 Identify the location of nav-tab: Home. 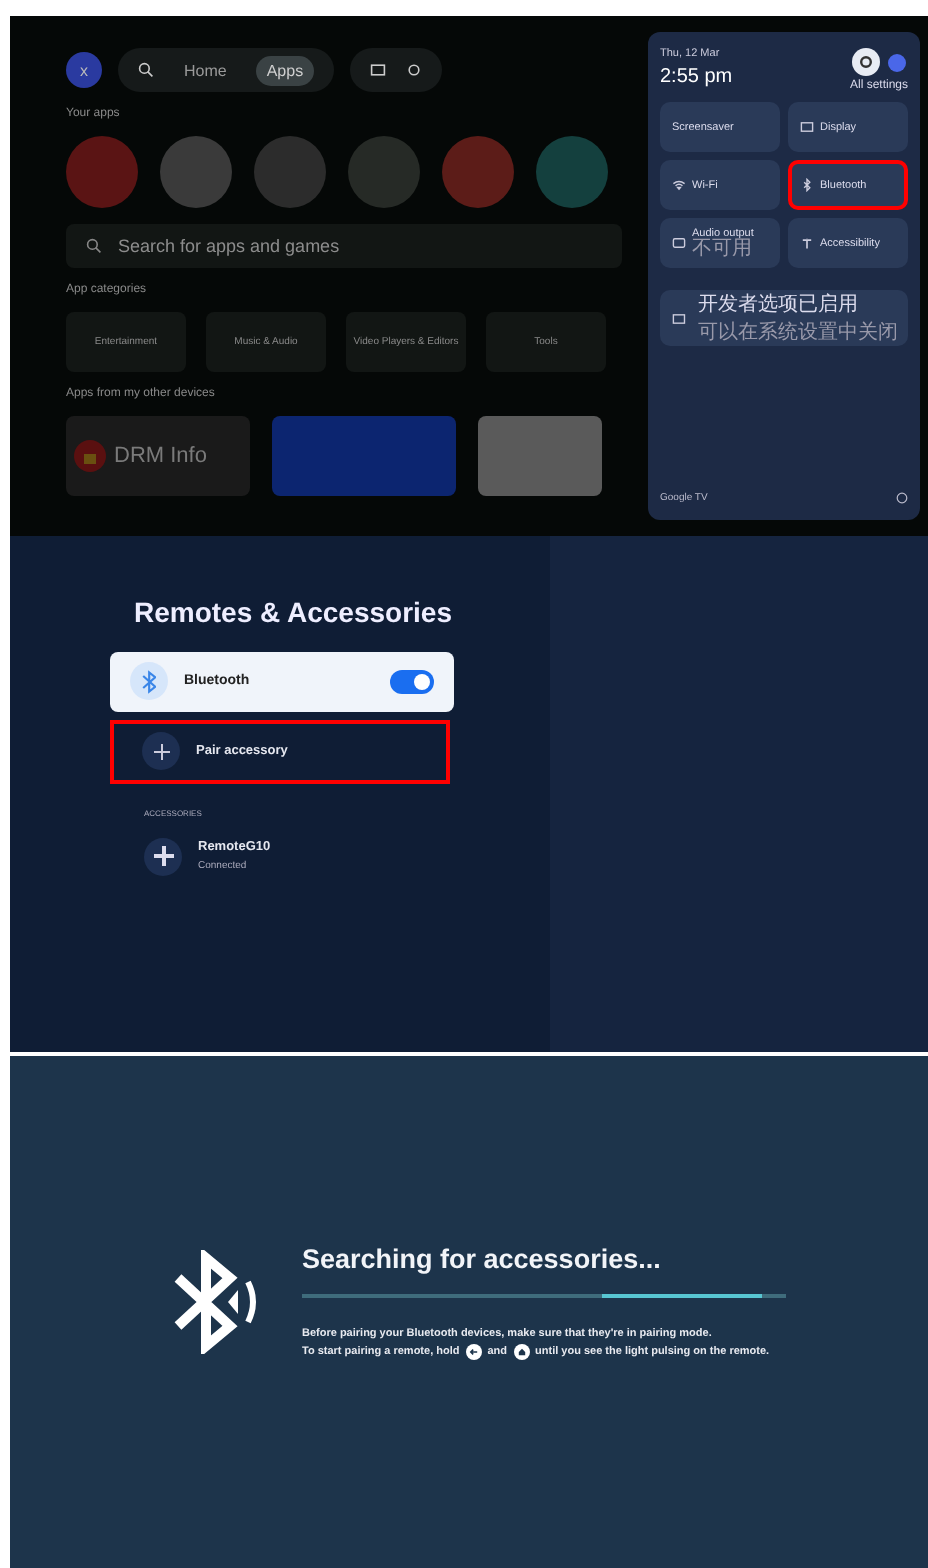
(205, 70).